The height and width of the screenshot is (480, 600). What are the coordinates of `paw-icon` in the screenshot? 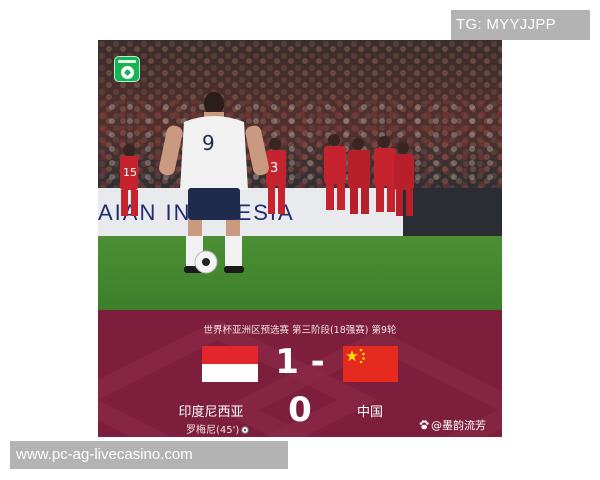 It's located at (424, 425).